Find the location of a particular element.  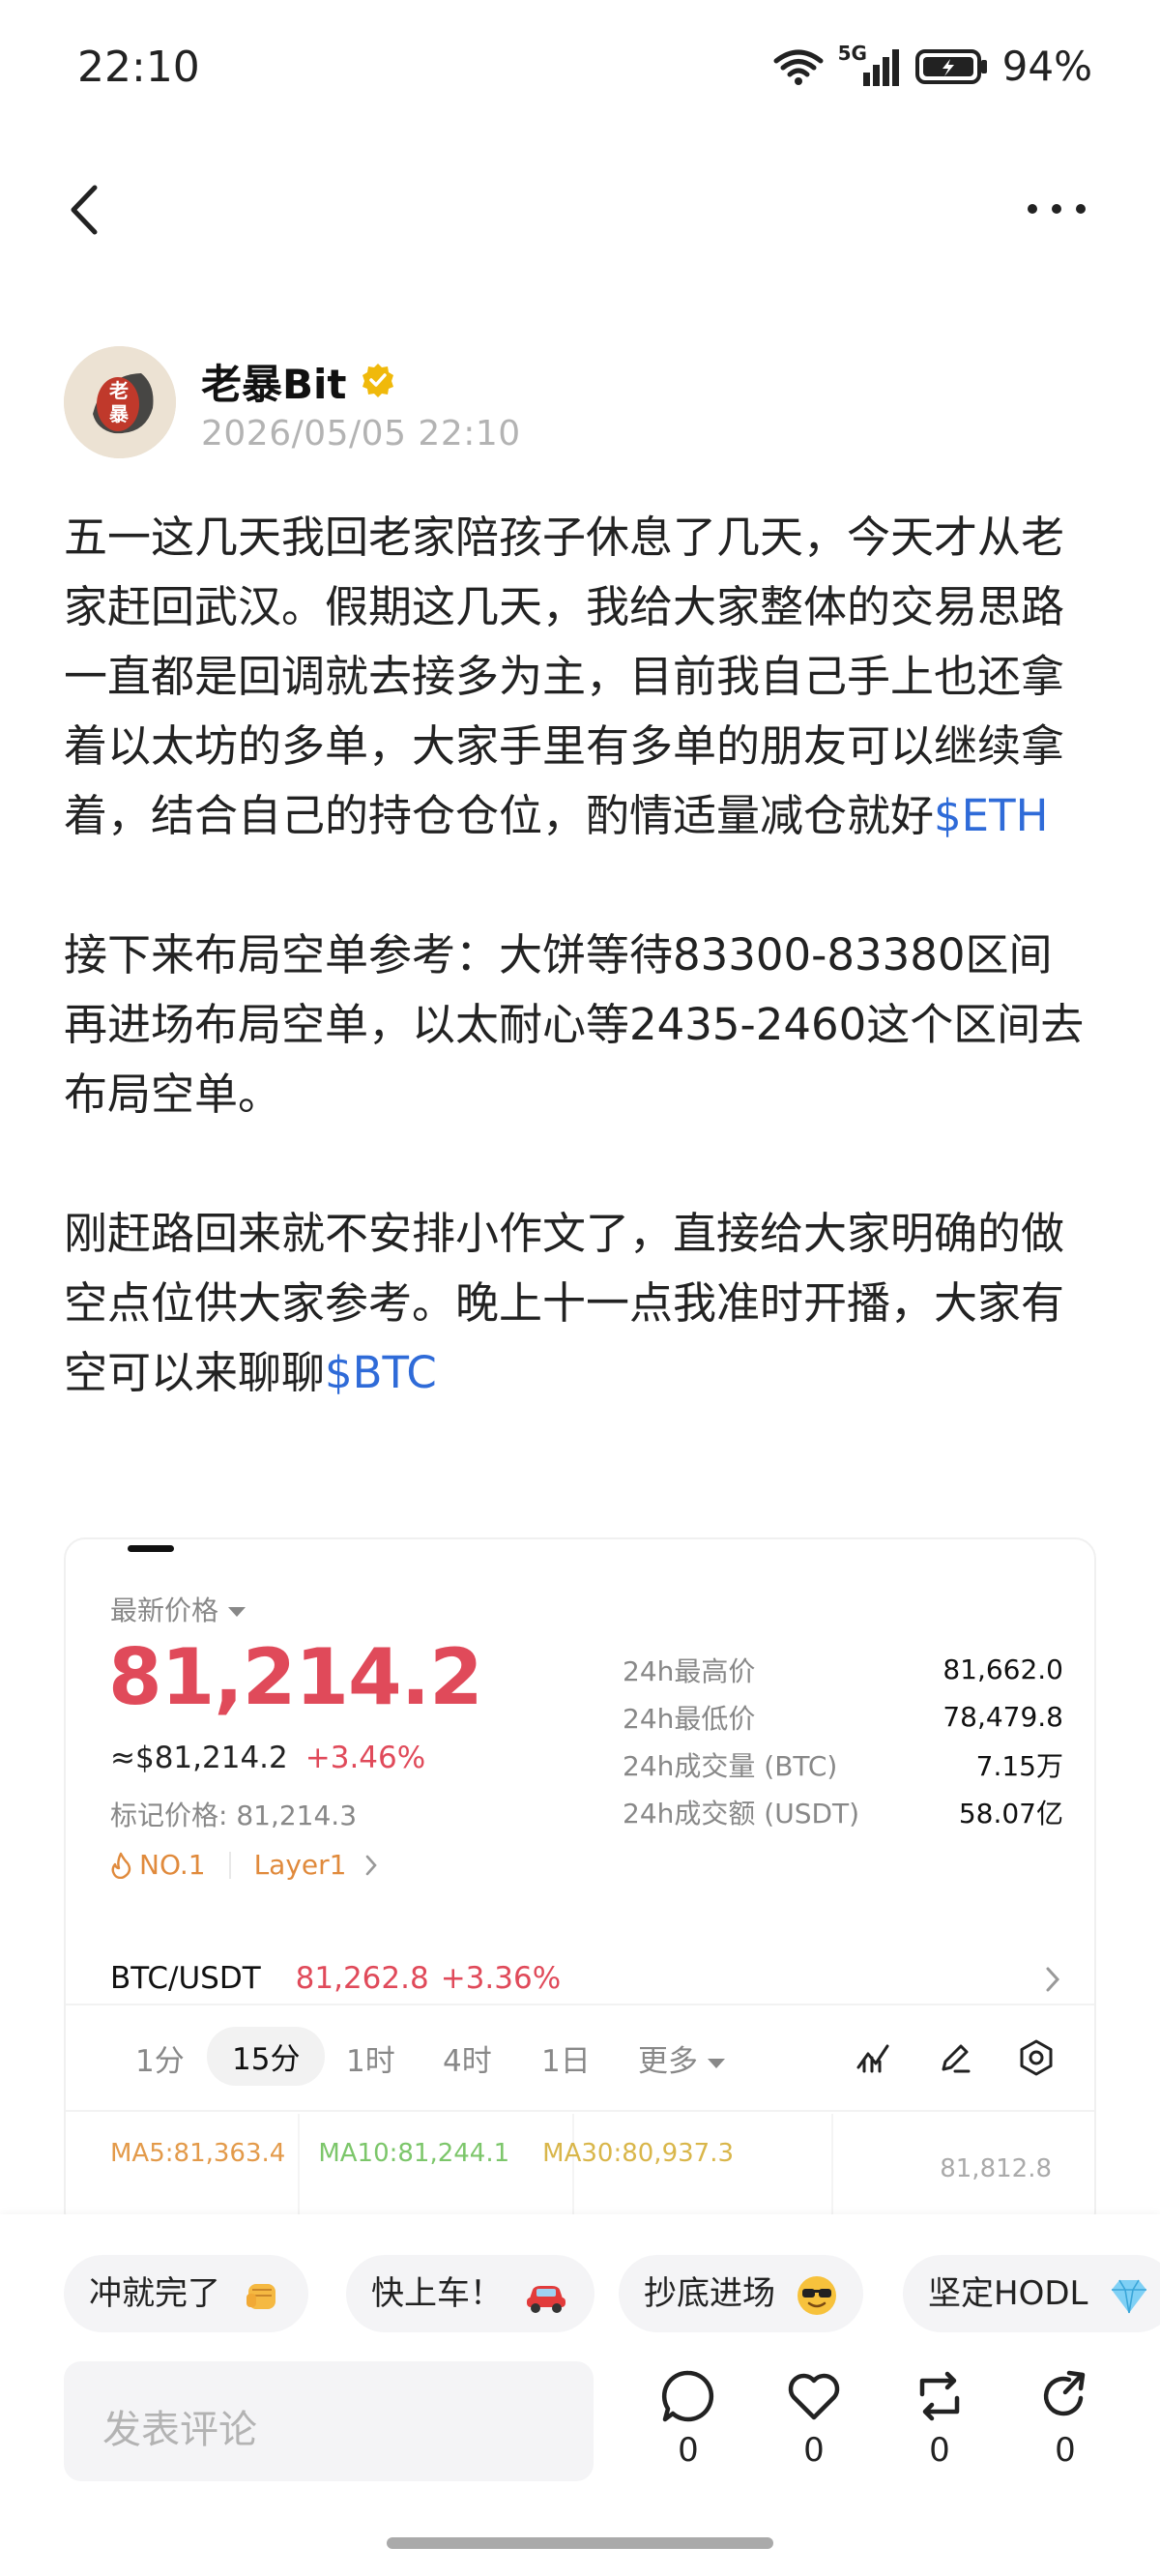

back-button is located at coordinates (84, 210).